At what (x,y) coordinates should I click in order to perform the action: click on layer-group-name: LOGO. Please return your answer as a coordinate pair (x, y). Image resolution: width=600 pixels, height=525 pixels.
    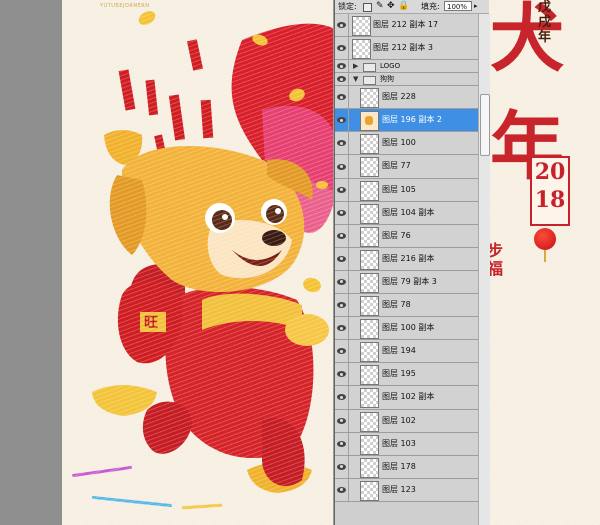
    Looking at the image, I should click on (390, 66).